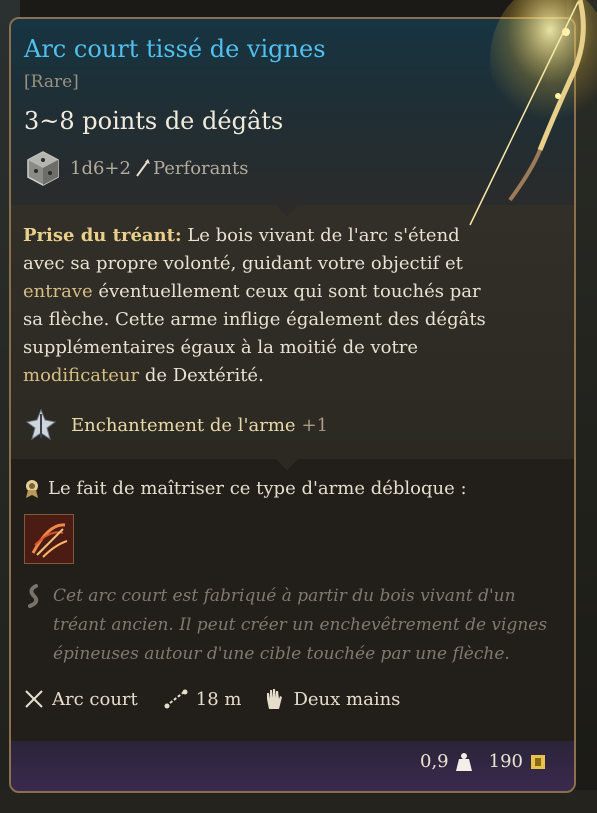 This screenshot has width=597, height=813. I want to click on lore-scroll-icon, so click(33, 596).